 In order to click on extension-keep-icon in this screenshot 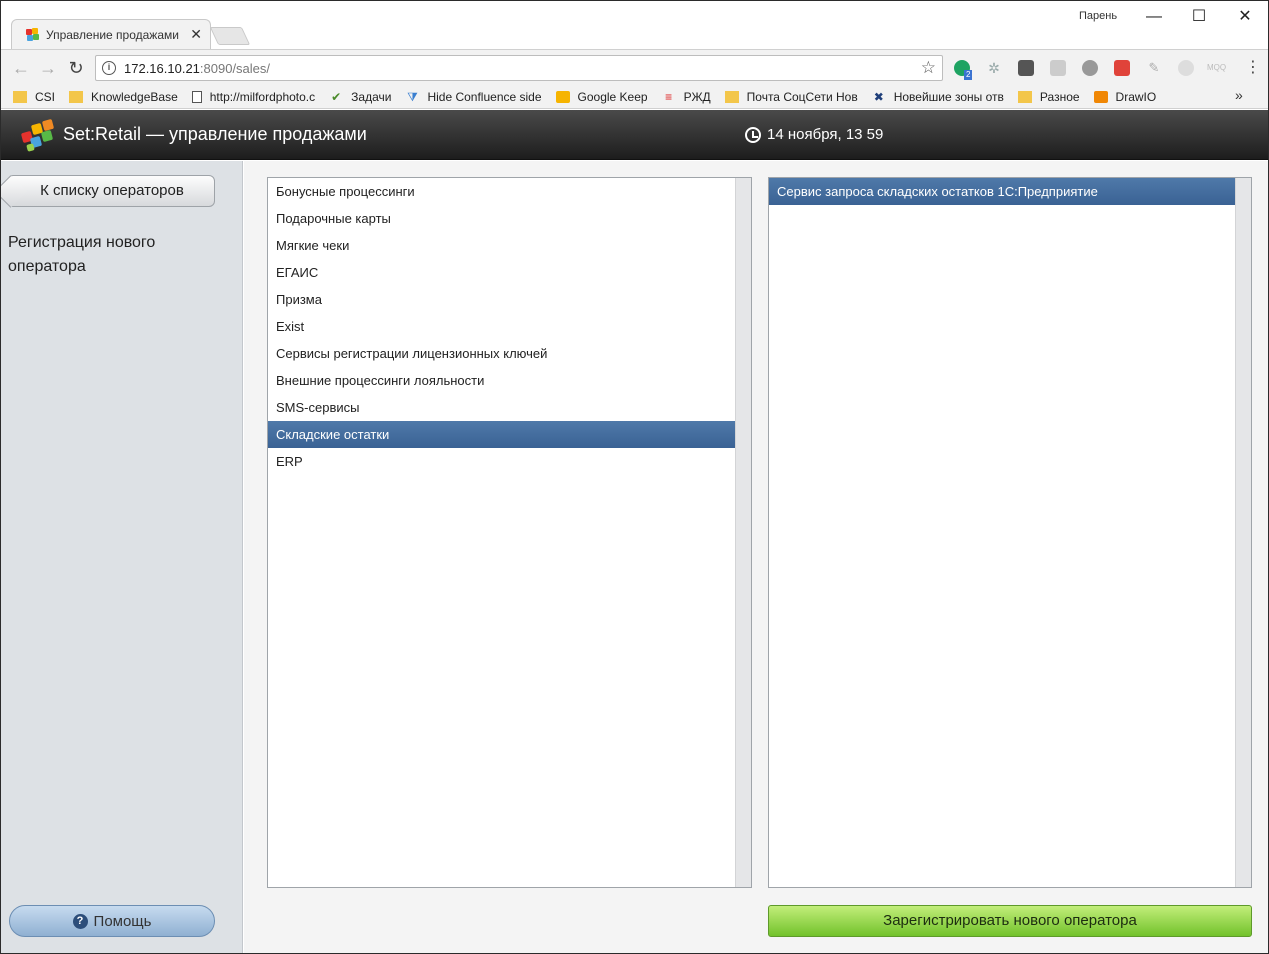, I will do `click(1026, 68)`.